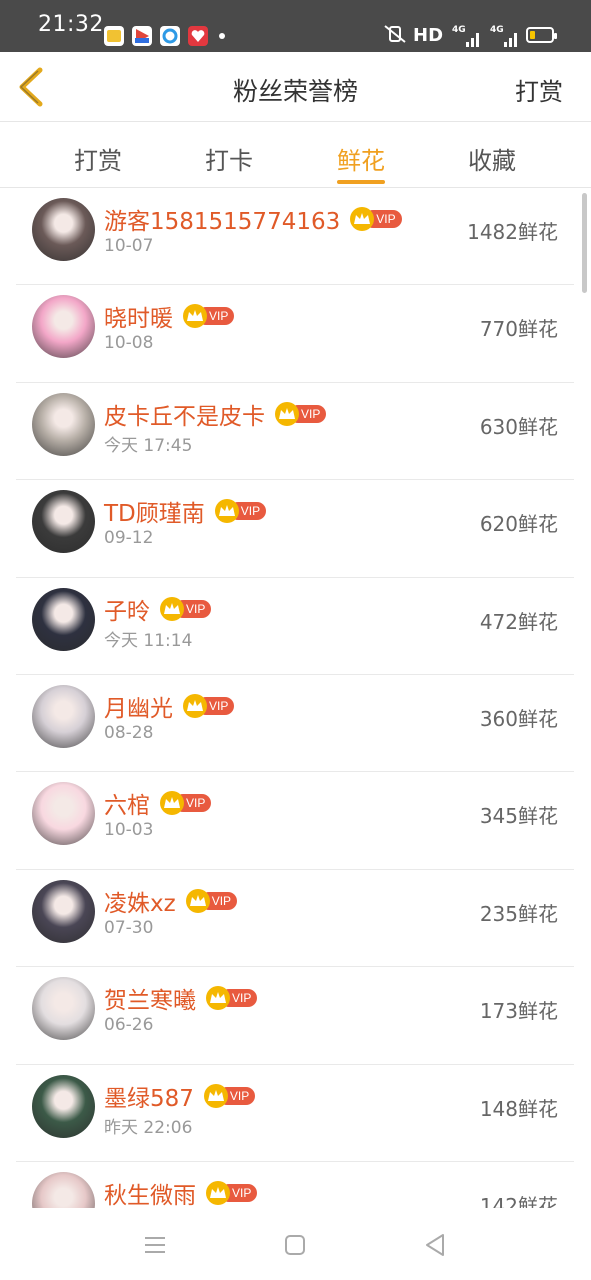 The image size is (591, 1280). What do you see at coordinates (435, 1245) in the screenshot?
I see `system-back-button` at bounding box center [435, 1245].